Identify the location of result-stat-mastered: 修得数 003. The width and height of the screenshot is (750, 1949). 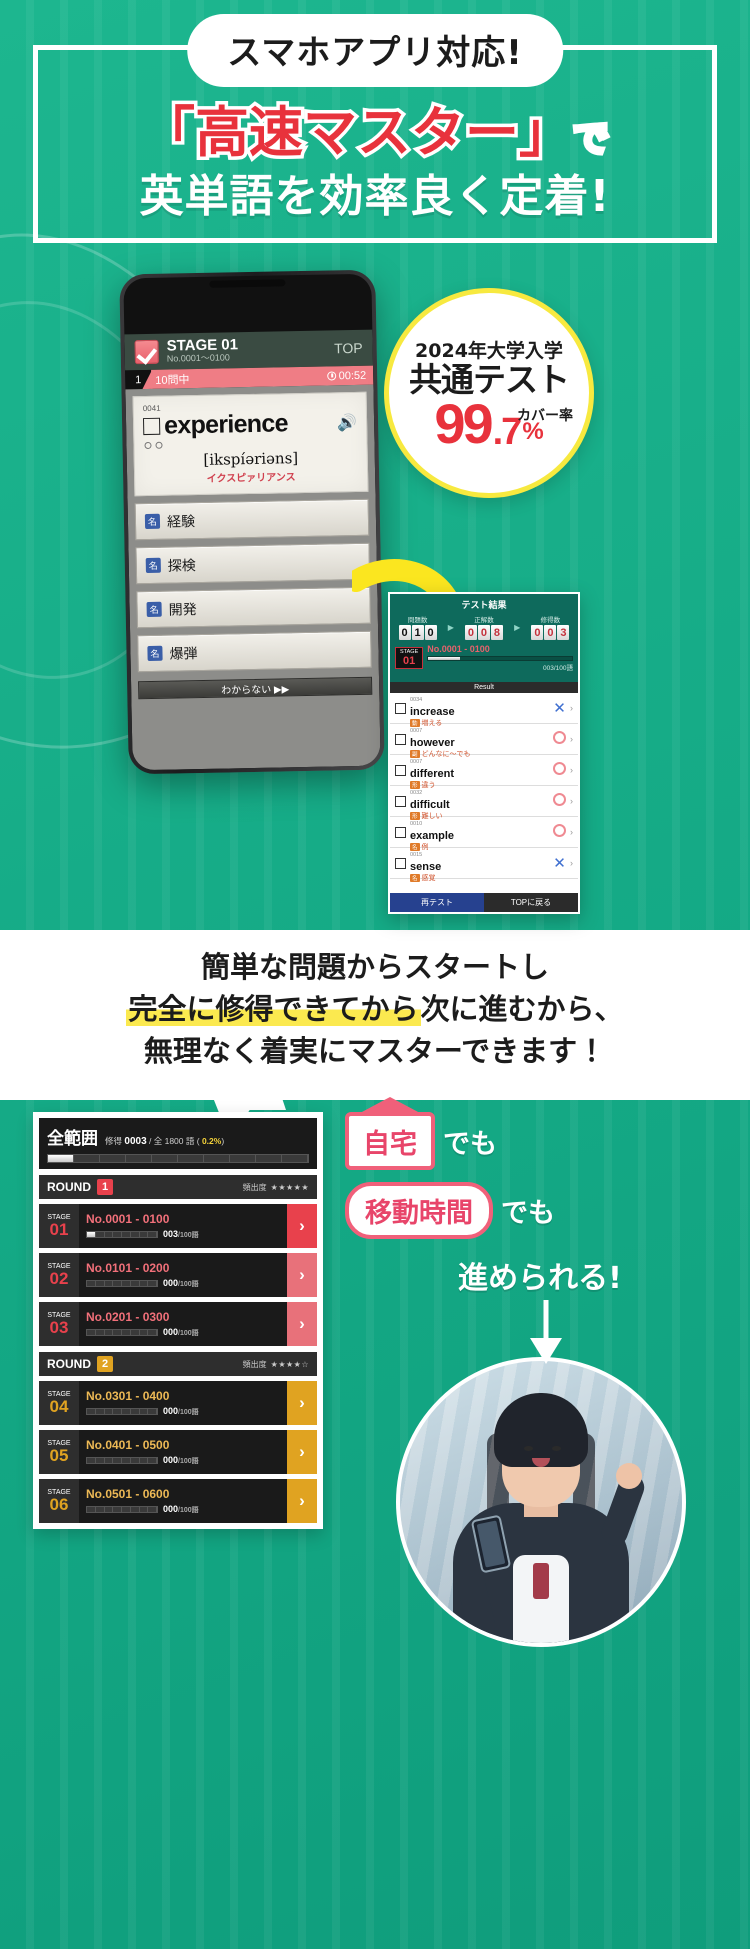
(550, 627).